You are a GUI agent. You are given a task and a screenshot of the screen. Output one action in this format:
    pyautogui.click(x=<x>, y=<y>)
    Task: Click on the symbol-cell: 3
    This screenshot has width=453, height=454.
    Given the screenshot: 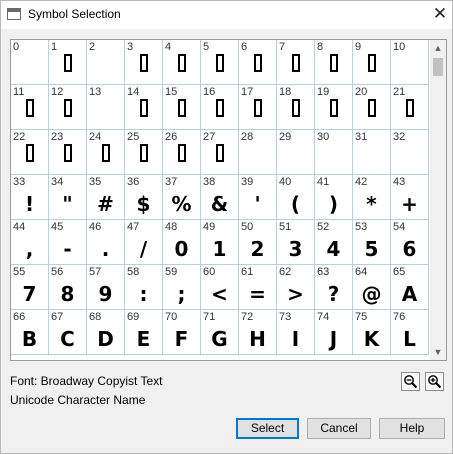 What is the action you would take?
    pyautogui.click(x=144, y=62)
    